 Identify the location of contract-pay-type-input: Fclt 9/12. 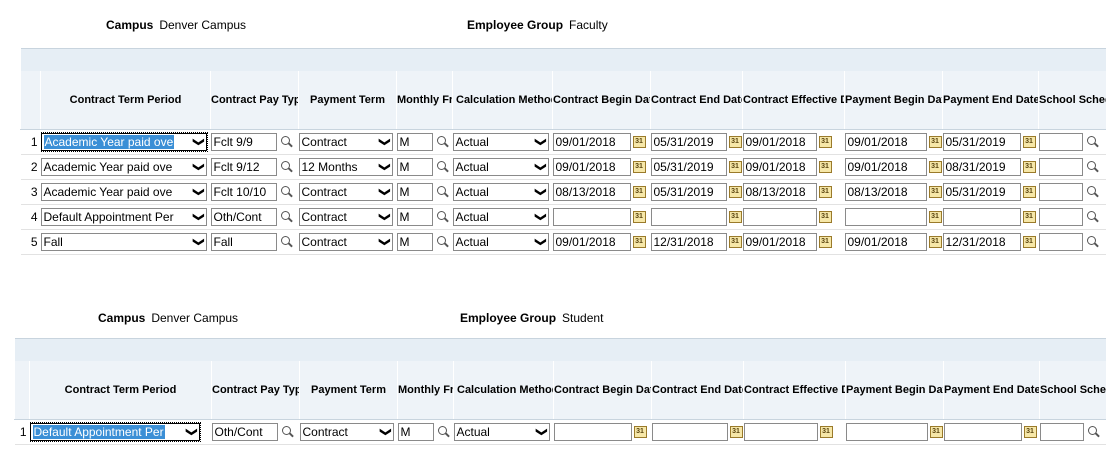
(243, 167).